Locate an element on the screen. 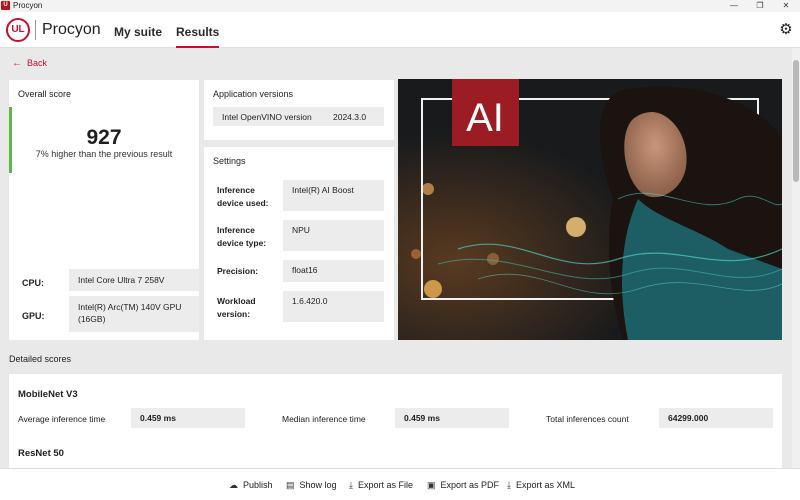  export-xml-label: Export as XML is located at coordinates (545, 485).